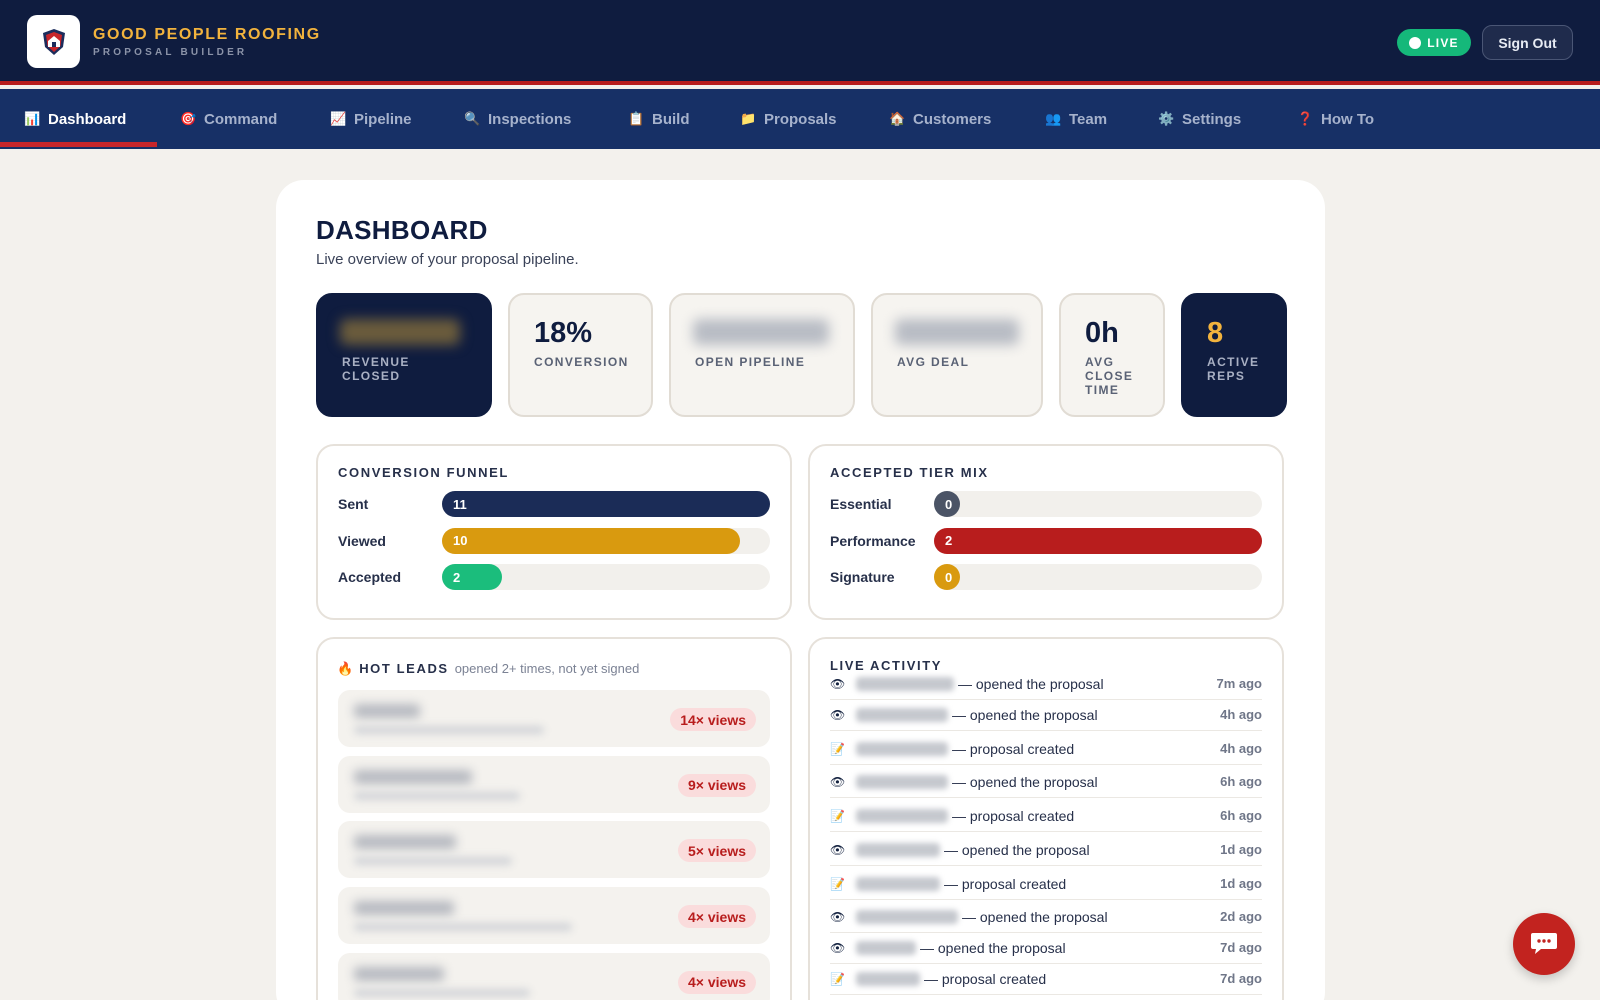 Image resolution: width=1600 pixels, height=1000 pixels. What do you see at coordinates (713, 719) in the screenshot?
I see `views-badge: 14× views` at bounding box center [713, 719].